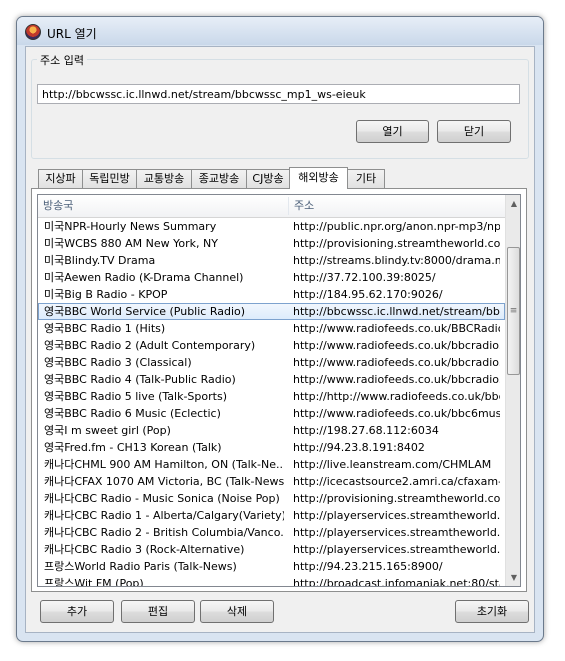 The height and width of the screenshot is (661, 565). What do you see at coordinates (144, 549) in the screenshot?
I see `station-name: 캐나다CBC Radio 3 (Rock-Alternative)` at bounding box center [144, 549].